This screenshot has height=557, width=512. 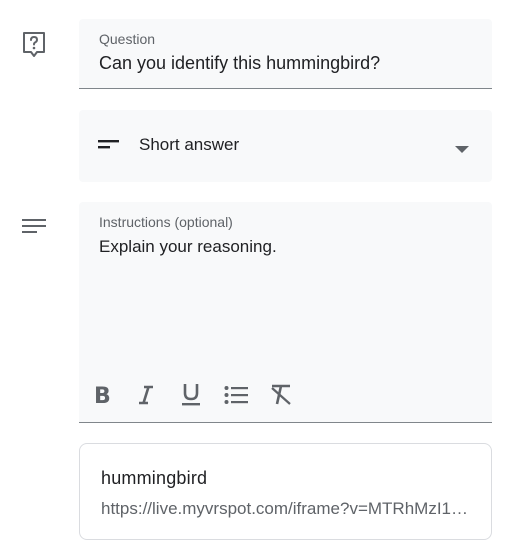 I want to click on help-box-icon, so click(x=34, y=45).